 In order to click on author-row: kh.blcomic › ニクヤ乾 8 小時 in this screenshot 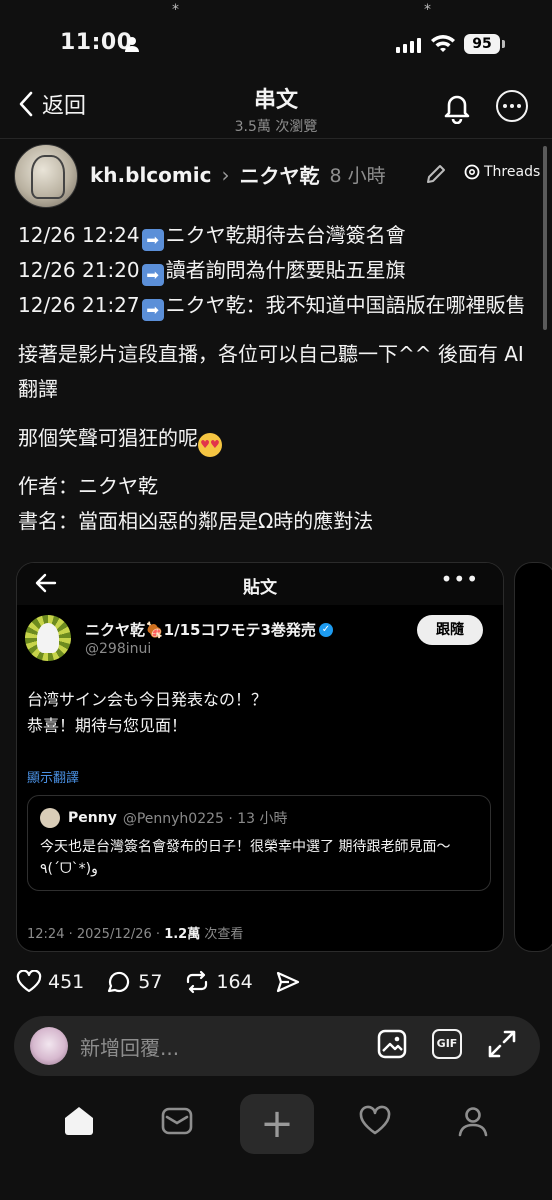, I will do `click(238, 174)`.